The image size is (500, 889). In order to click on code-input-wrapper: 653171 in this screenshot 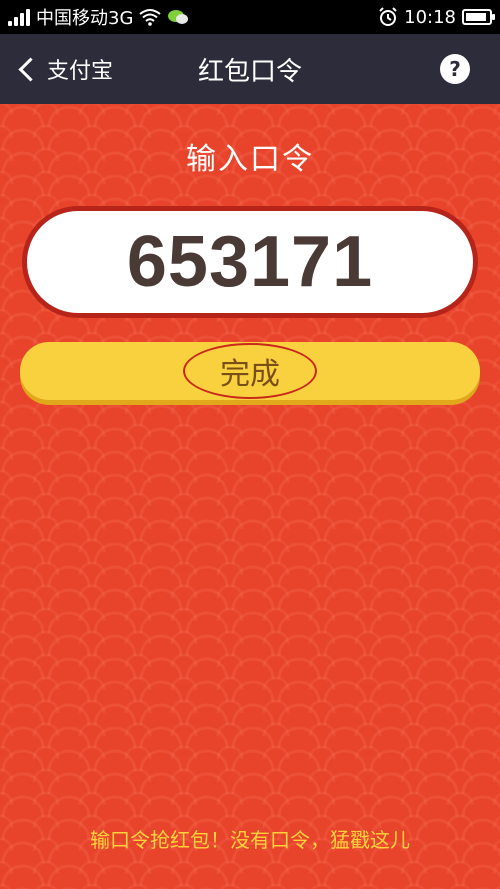, I will do `click(250, 262)`.